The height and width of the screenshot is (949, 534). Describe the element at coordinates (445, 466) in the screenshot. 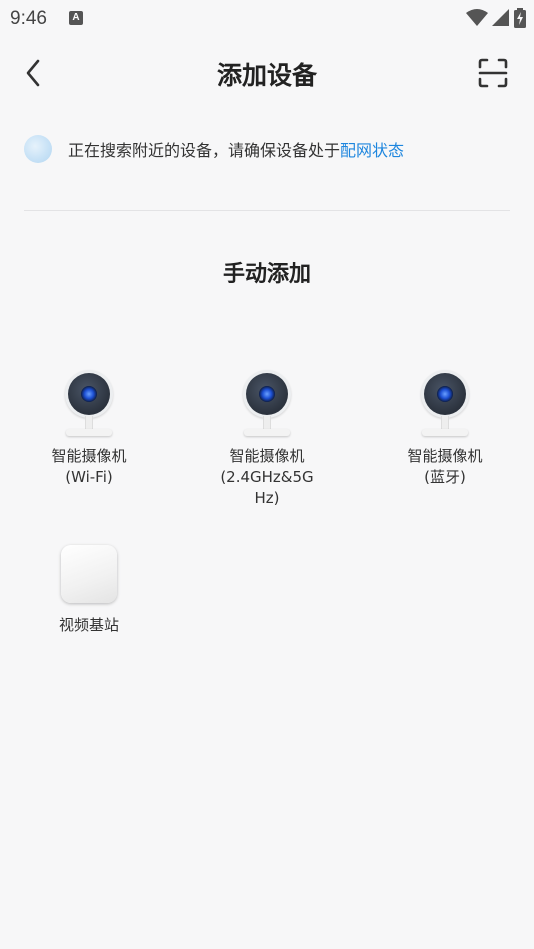

I see `device-label: 智能摄像机 (蓝牙)` at that location.